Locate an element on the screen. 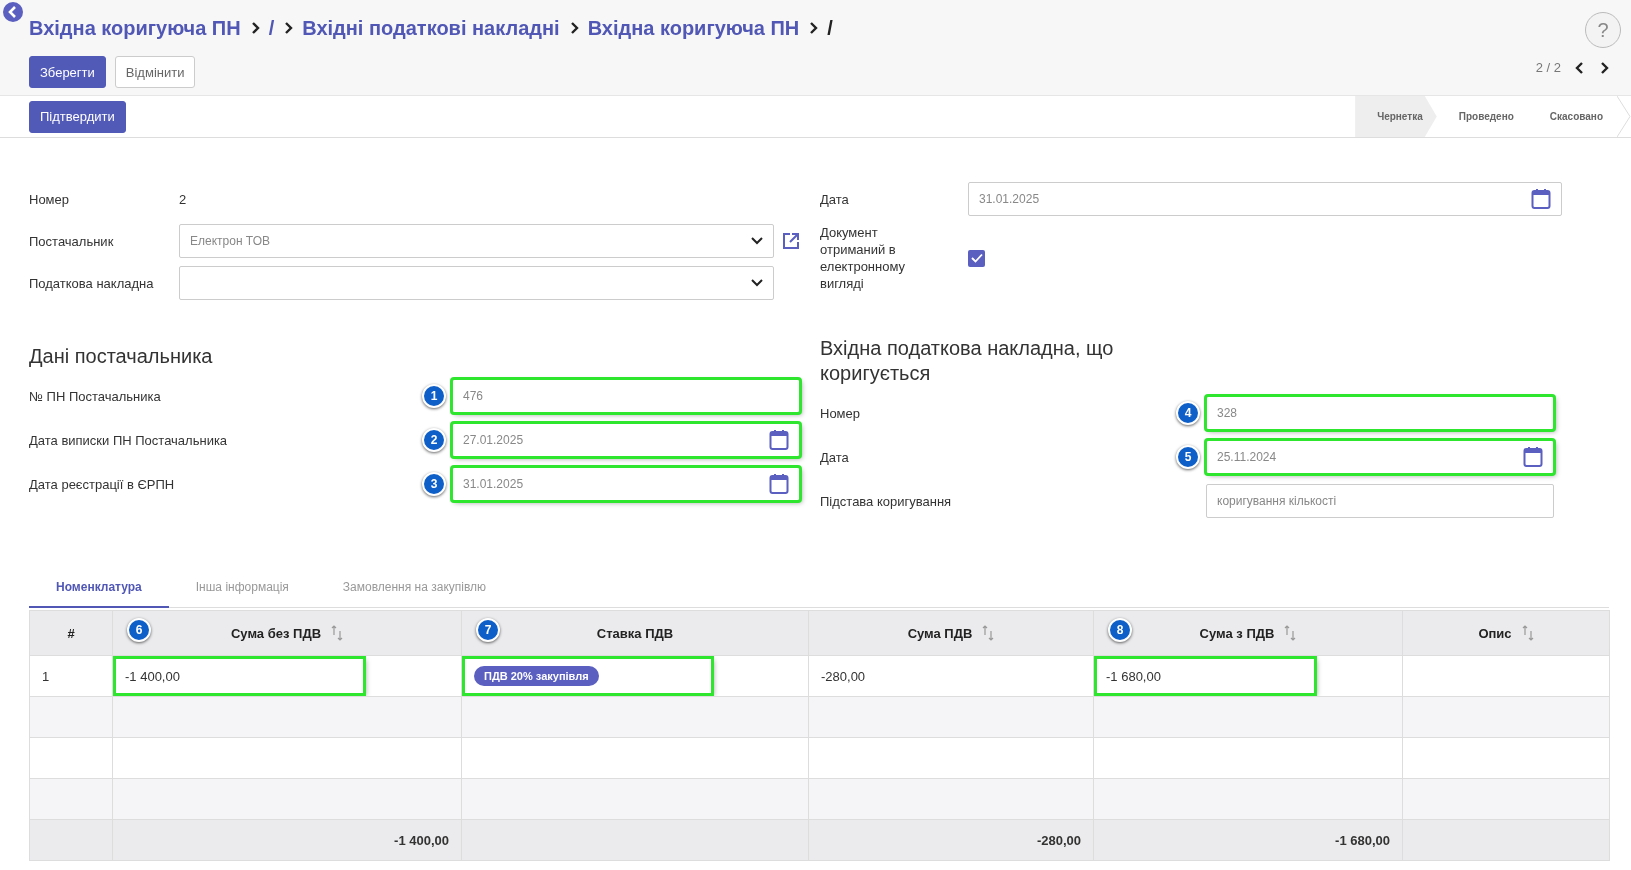 The height and width of the screenshot is (870, 1631). field-label: Підстава коригування is located at coordinates (886, 501).